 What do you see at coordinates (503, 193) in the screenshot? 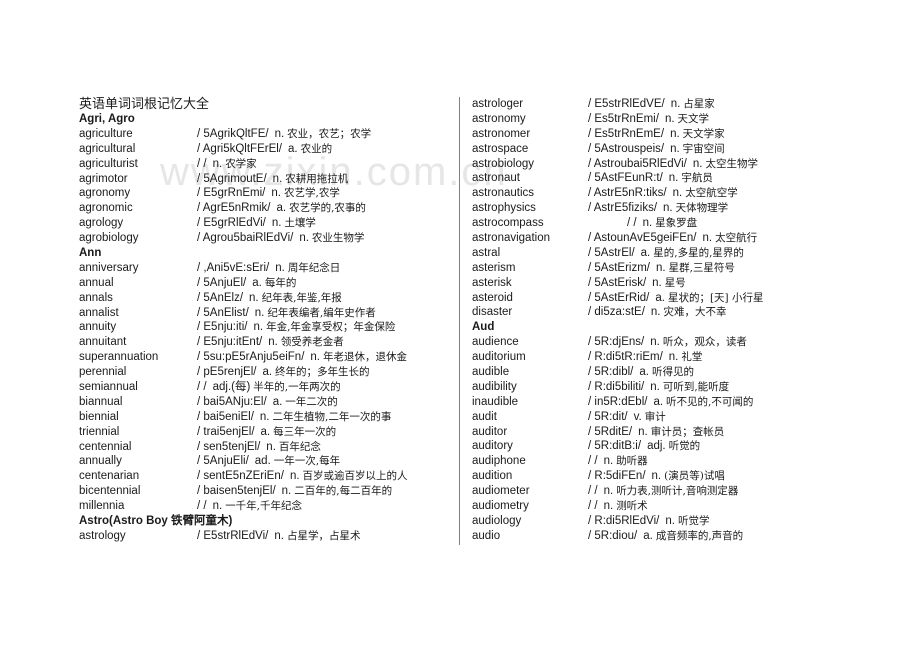
I see `entry-word: astronautics` at bounding box center [503, 193].